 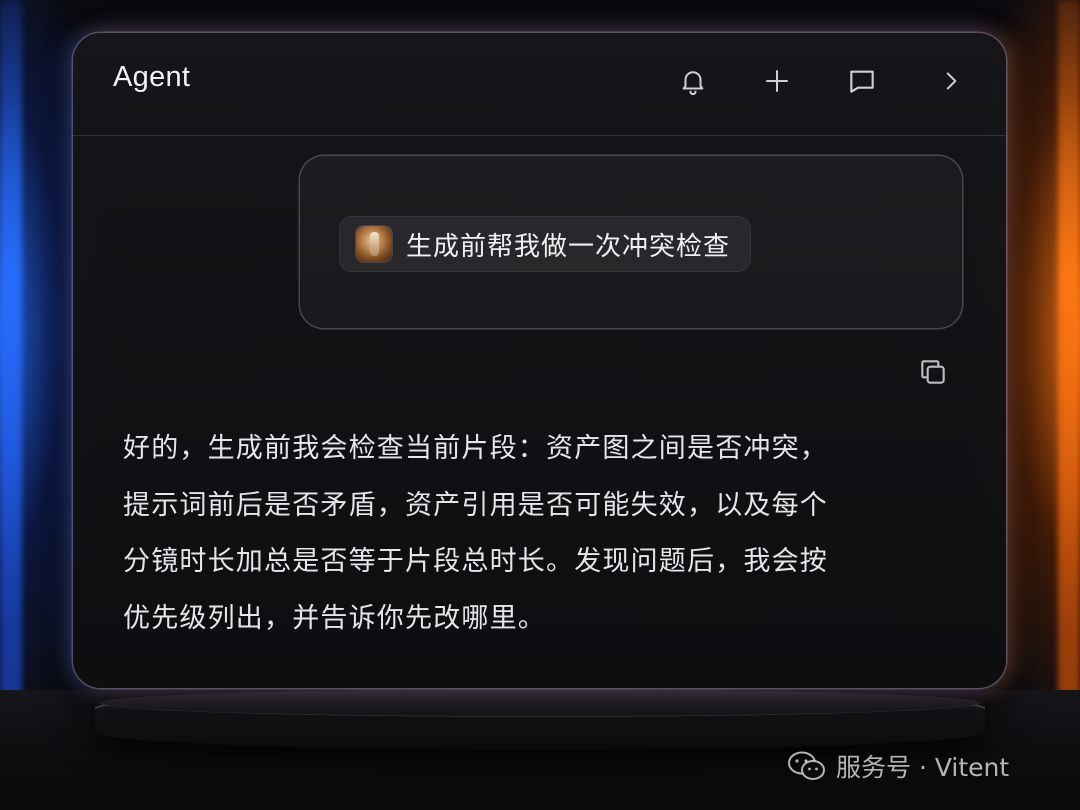 I want to click on chat-icon, so click(x=862, y=81).